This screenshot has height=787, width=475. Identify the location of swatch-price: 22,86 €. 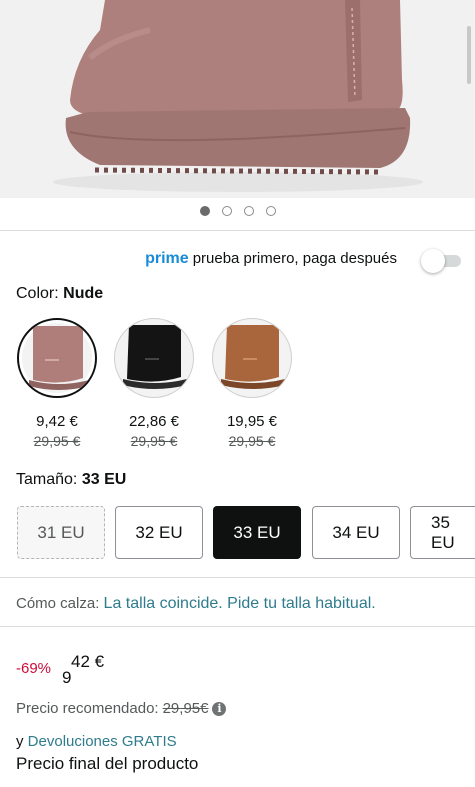
(154, 421).